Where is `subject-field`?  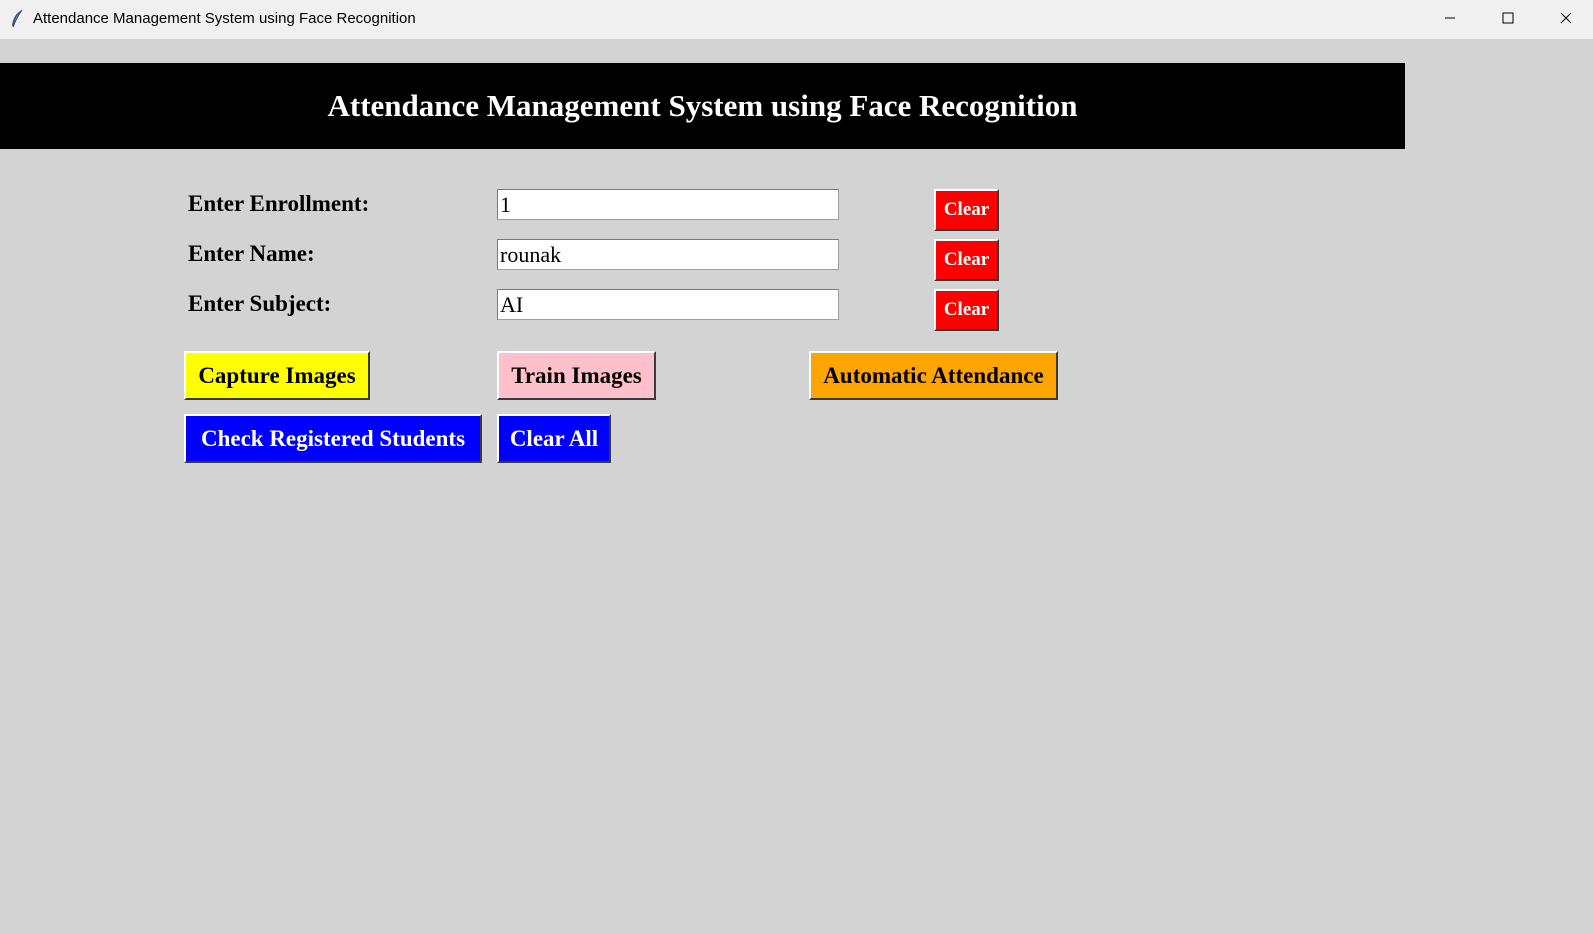
subject-field is located at coordinates (668, 304).